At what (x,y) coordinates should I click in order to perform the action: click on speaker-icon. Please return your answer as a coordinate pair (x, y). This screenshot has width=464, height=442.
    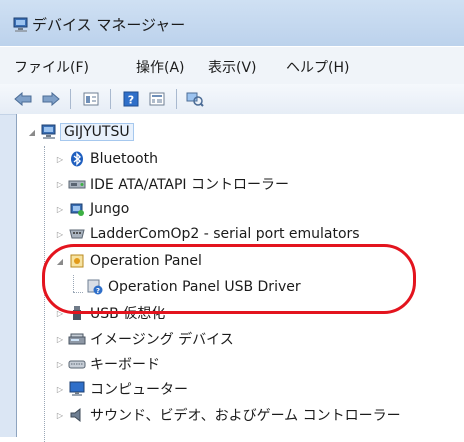
    Looking at the image, I should click on (77, 415).